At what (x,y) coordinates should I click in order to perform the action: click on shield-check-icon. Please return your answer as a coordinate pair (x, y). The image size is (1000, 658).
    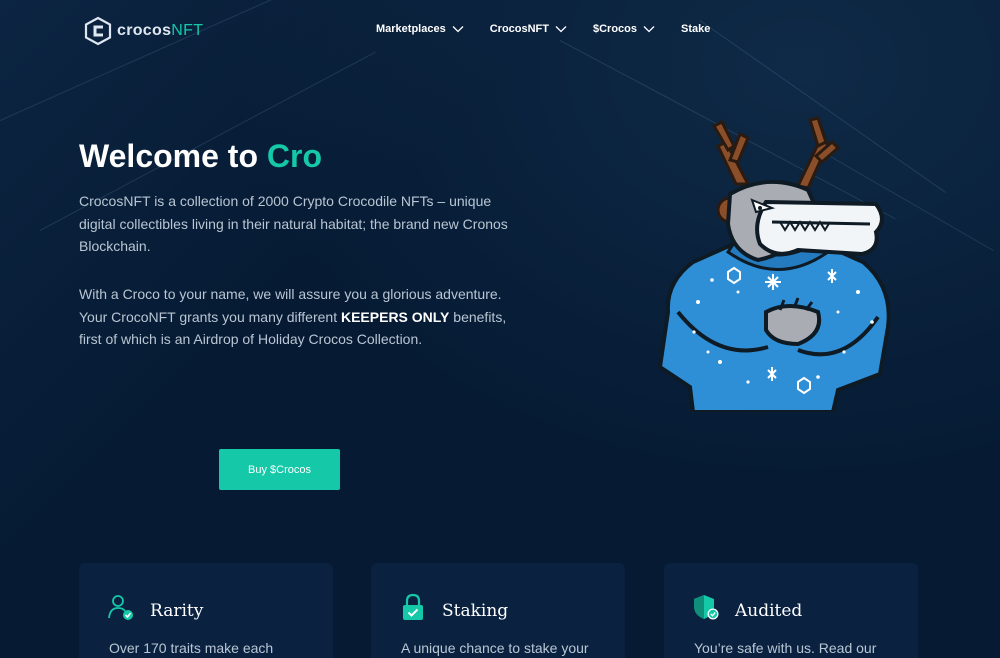
    Looking at the image, I should click on (706, 607).